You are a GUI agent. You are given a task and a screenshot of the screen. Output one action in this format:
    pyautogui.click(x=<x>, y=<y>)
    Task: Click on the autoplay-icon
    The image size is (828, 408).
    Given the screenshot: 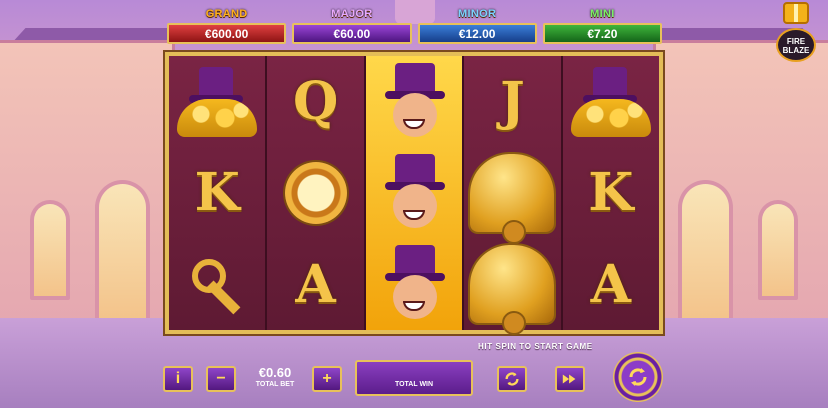 What is the action you would take?
    pyautogui.click(x=512, y=379)
    